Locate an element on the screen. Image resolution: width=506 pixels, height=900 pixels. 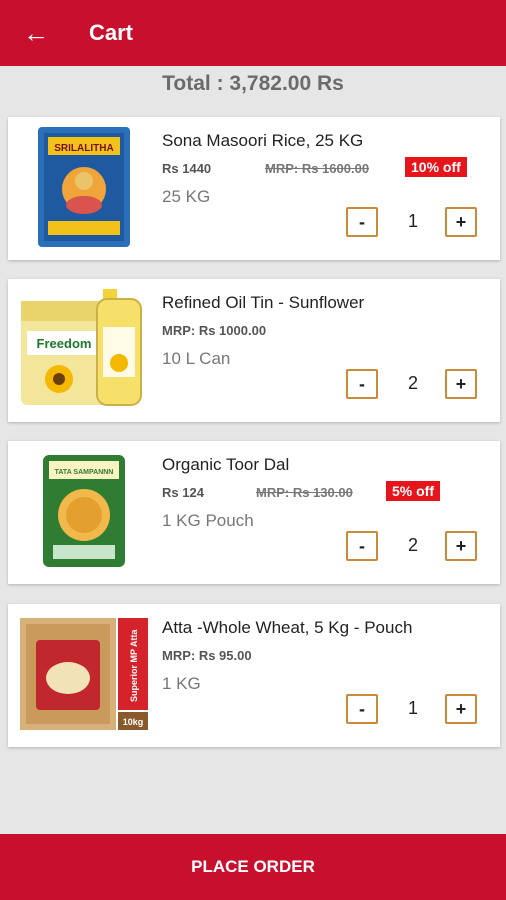
product-unit: 25 KG is located at coordinates (186, 196).